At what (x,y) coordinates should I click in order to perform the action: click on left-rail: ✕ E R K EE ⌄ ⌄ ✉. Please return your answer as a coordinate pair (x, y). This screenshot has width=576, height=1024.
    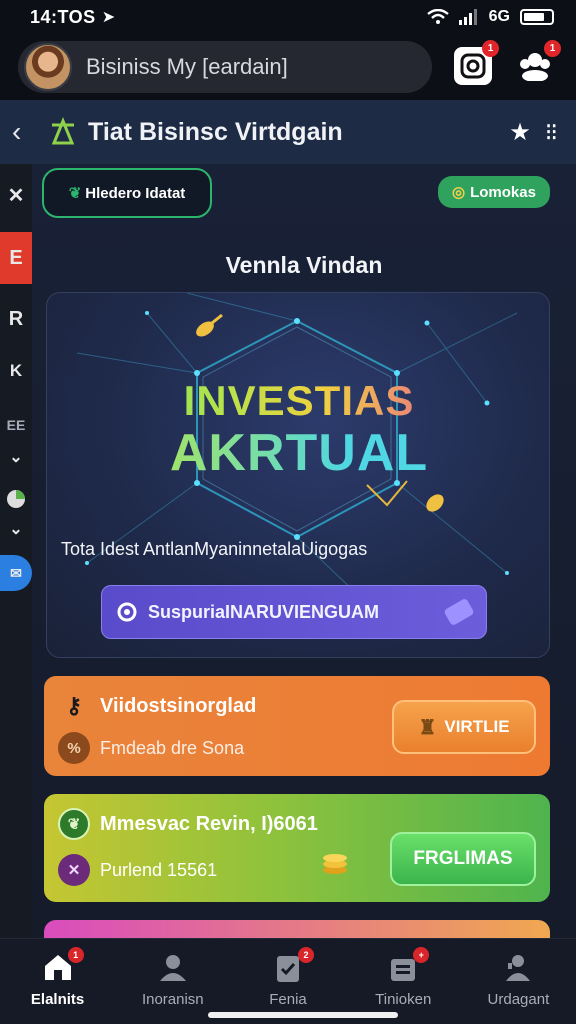
    Looking at the image, I should click on (16, 551).